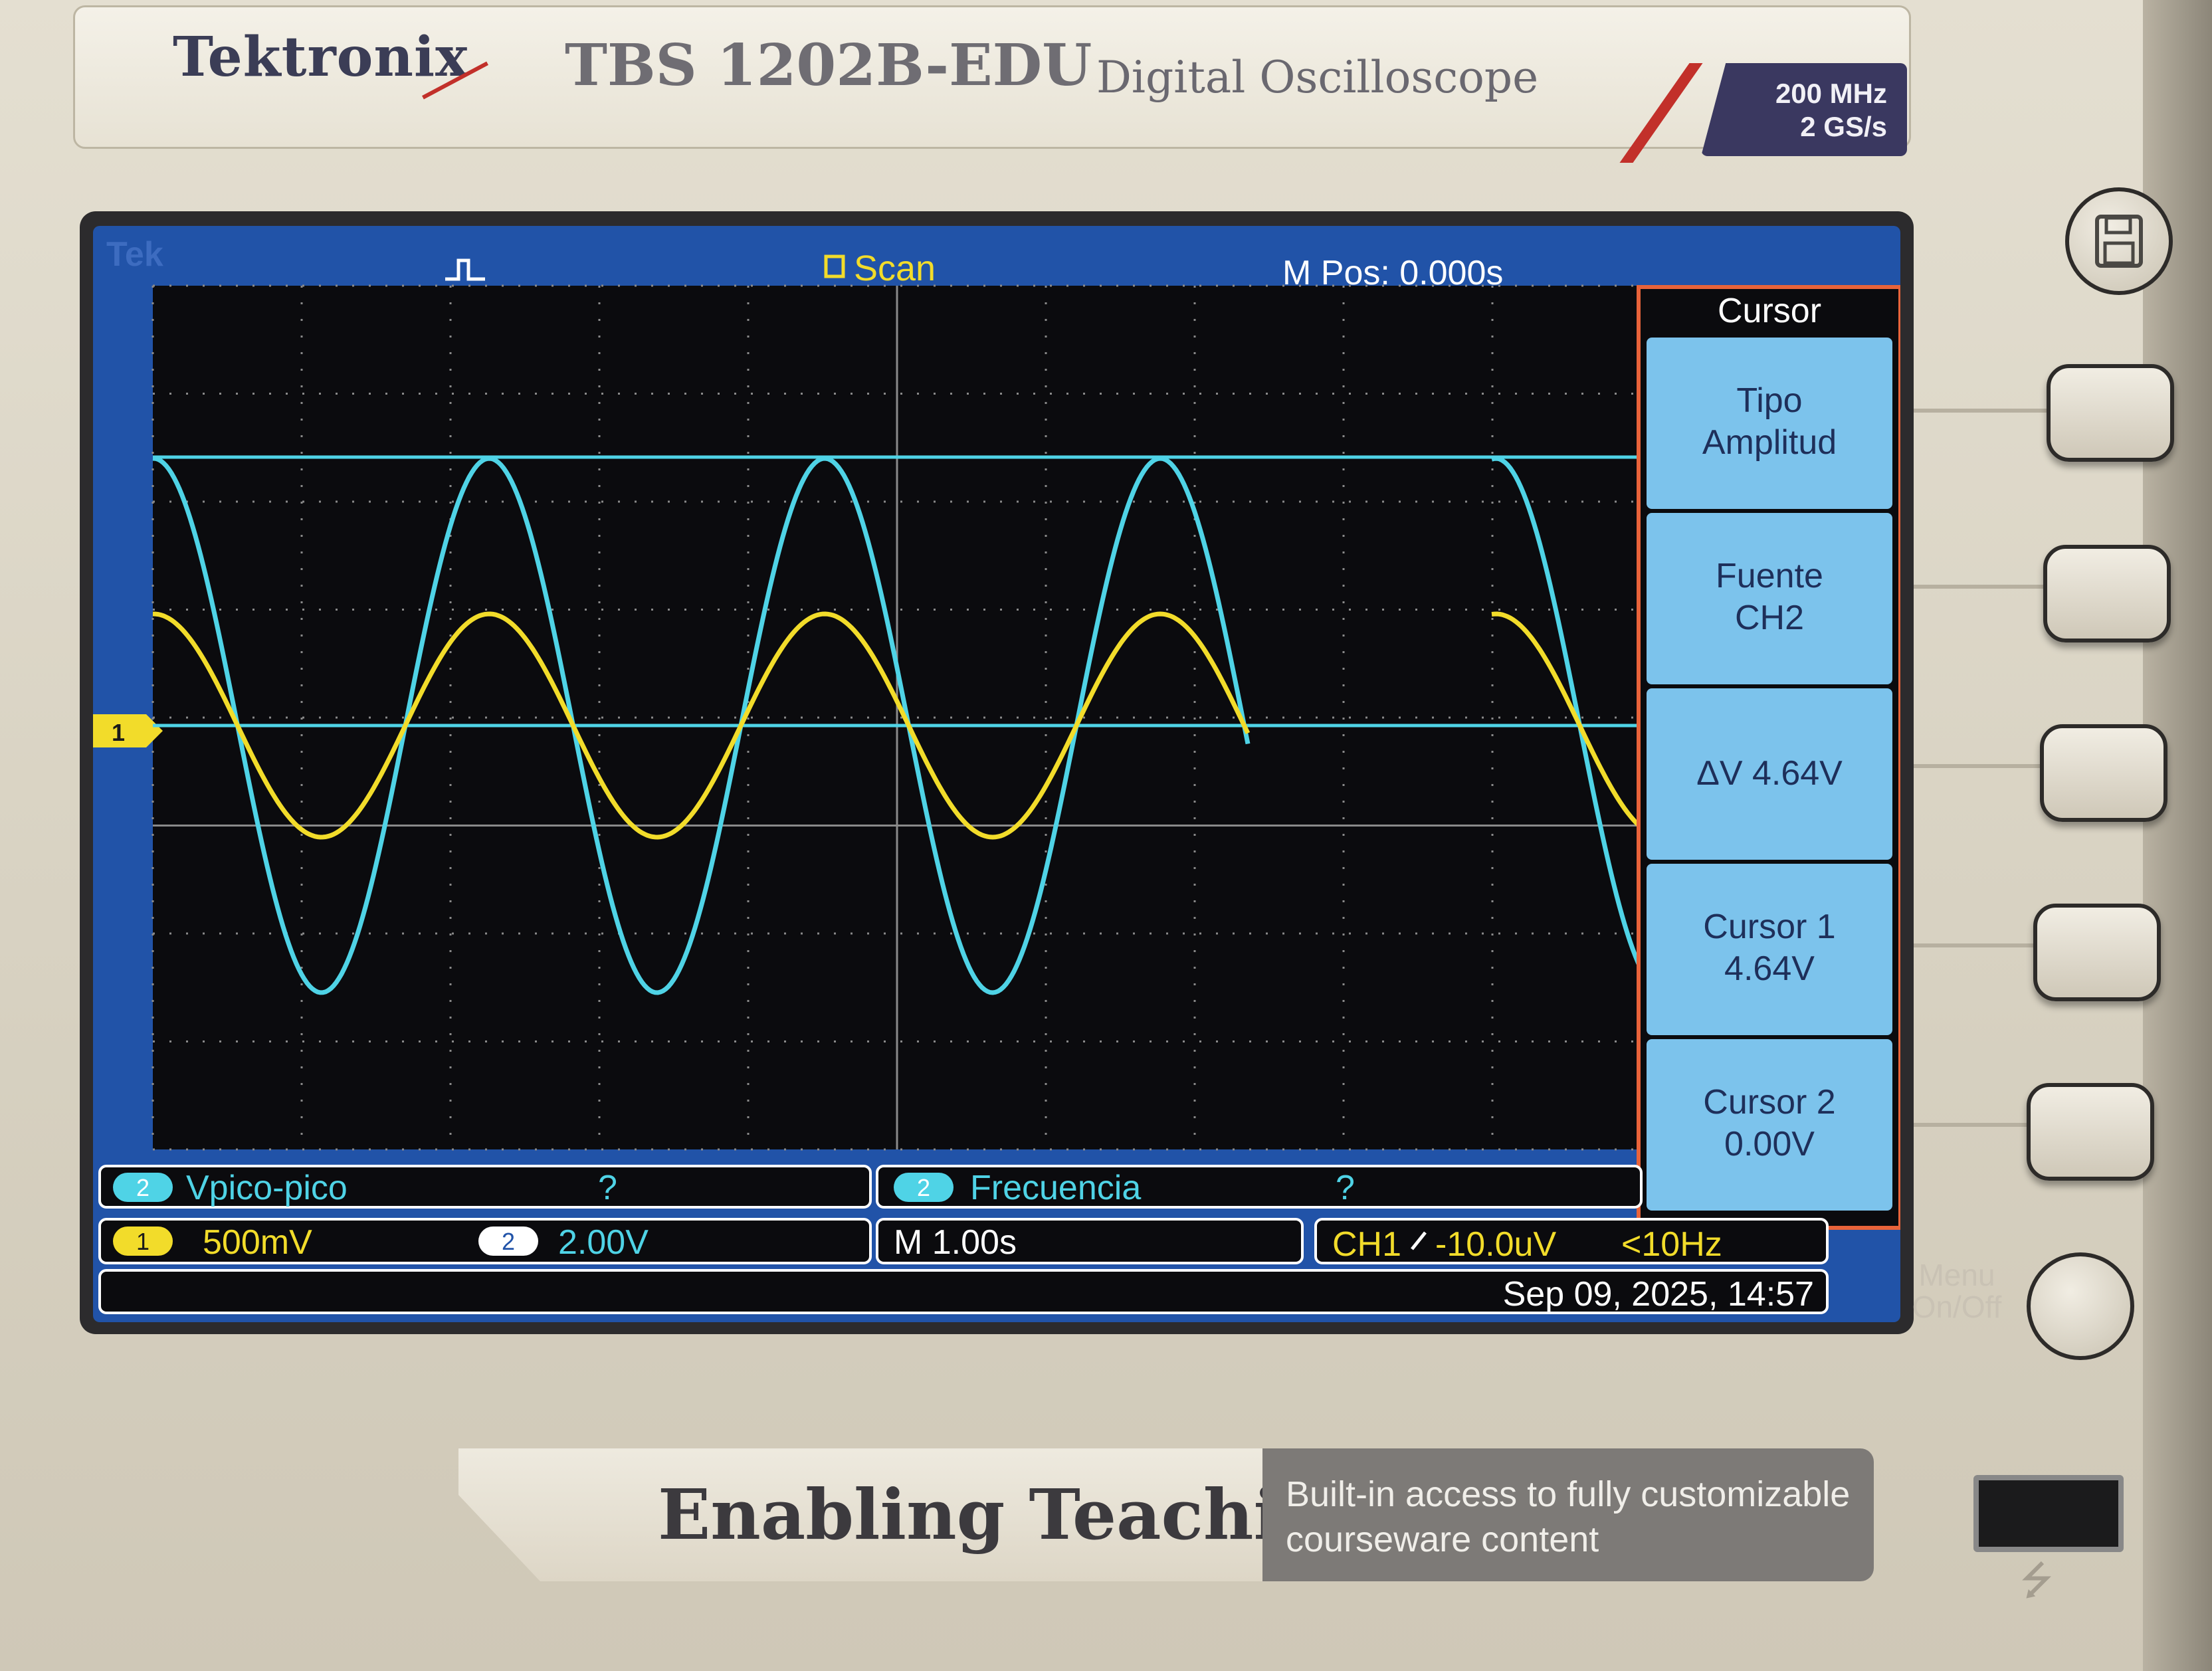 This screenshot has height=1671, width=2212. Describe the element at coordinates (603, 1242) in the screenshot. I see `ch2-scale: 2.00V` at that location.